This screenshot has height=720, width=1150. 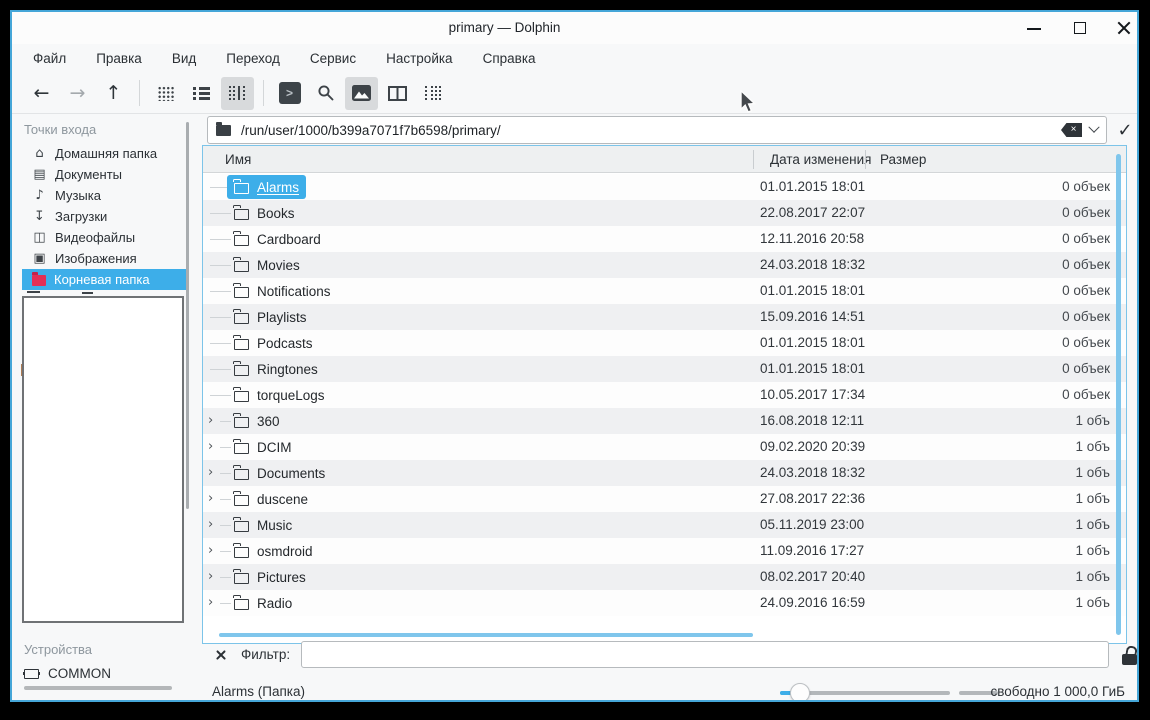 I want to click on filter-input, so click(x=705, y=654).